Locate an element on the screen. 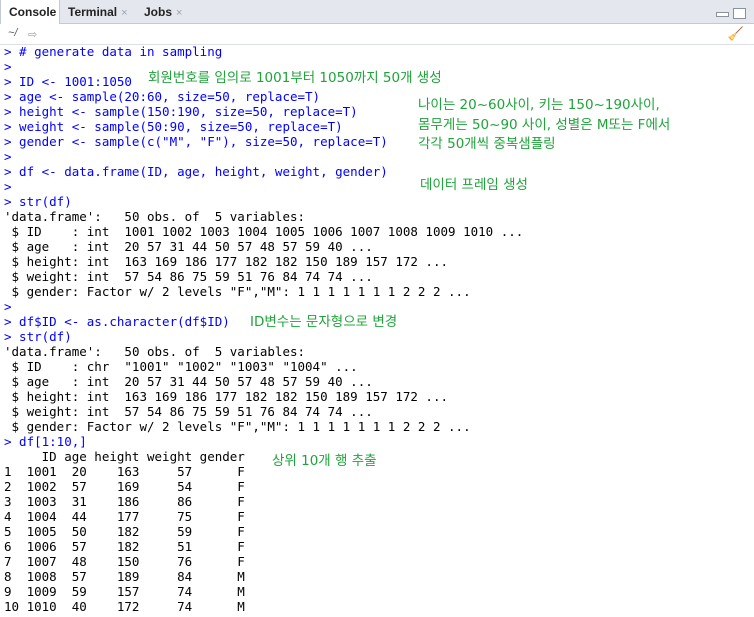 The width and height of the screenshot is (754, 617). console-command-line: > str(df) is located at coordinates (38, 201).